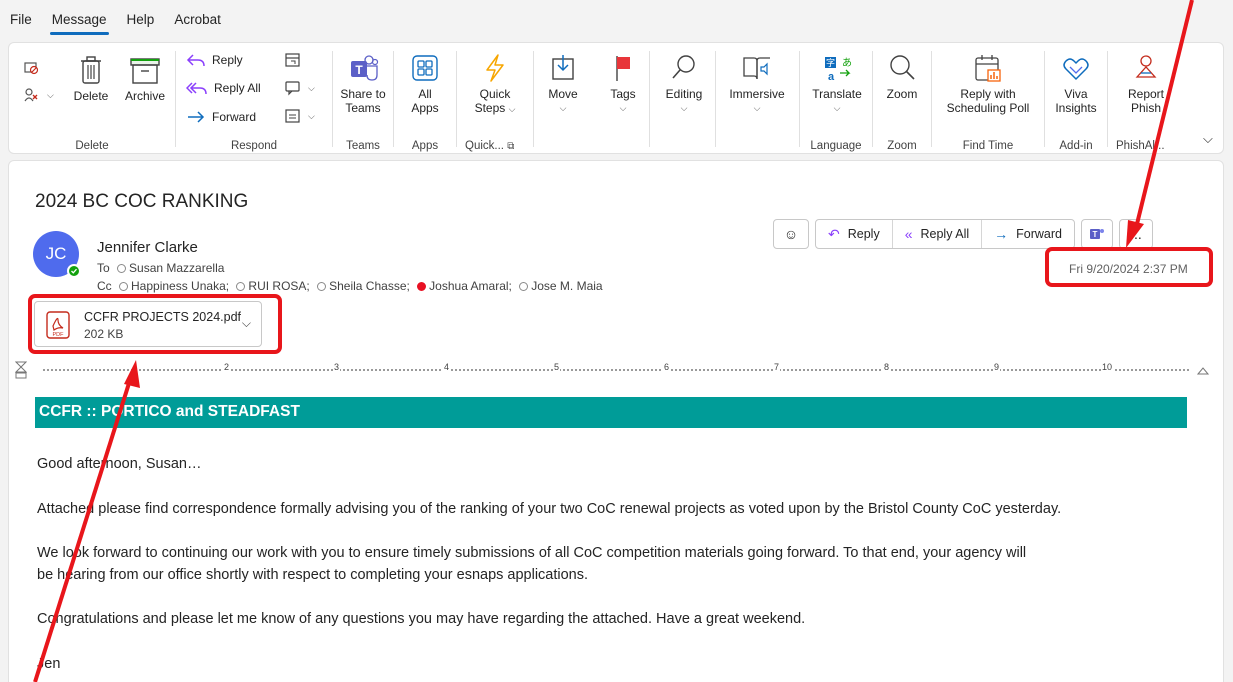 Image resolution: width=1233 pixels, height=682 pixels. Describe the element at coordinates (124, 286) in the screenshot. I see `presence-unknown-icon` at that location.